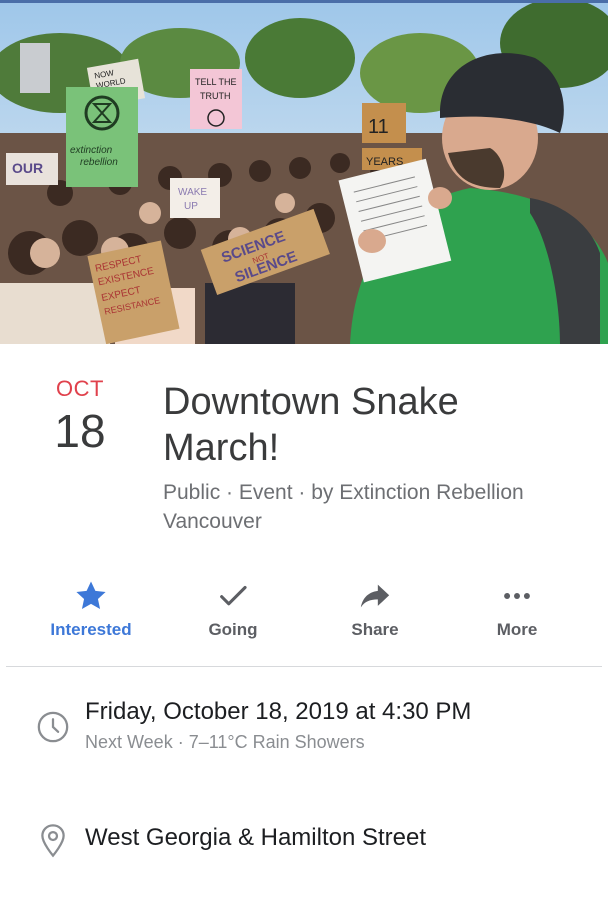 The height and width of the screenshot is (900, 608). I want to click on event-actions-bar: Interested Going Share More, so click(304, 613).